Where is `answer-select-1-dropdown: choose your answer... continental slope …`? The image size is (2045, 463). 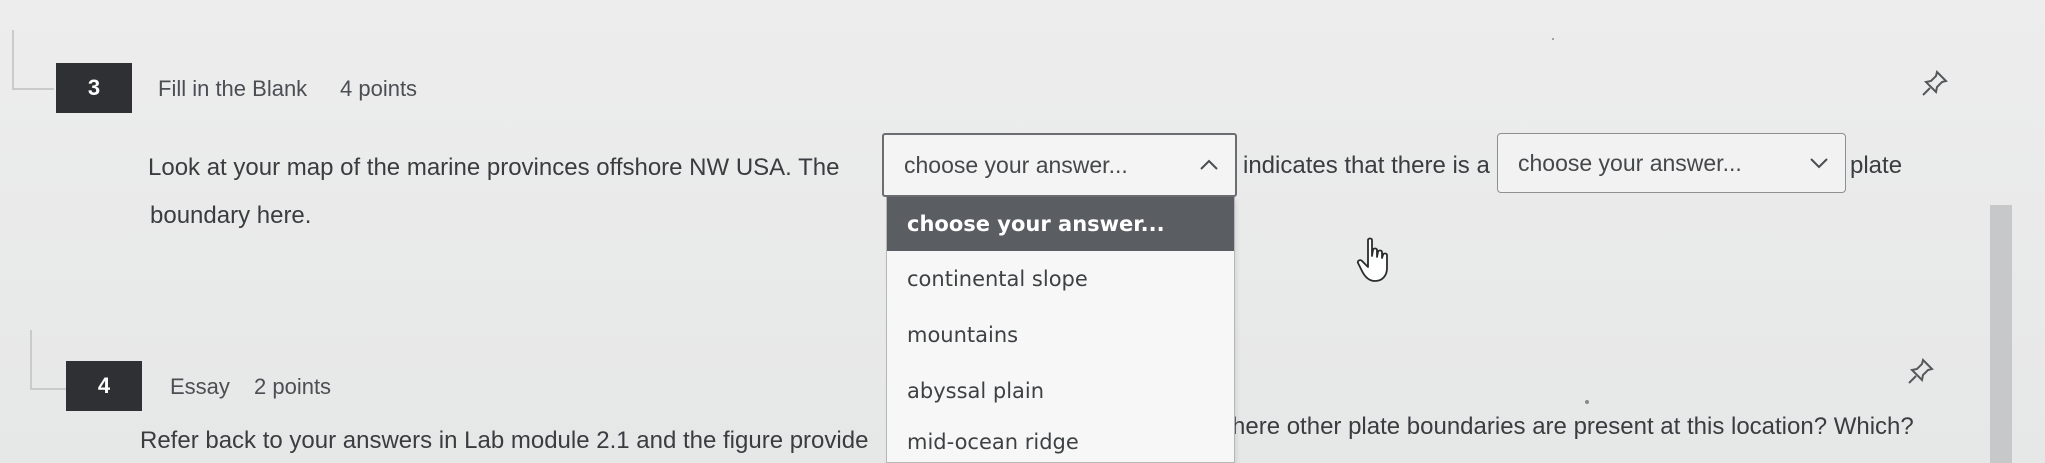 answer-select-1-dropdown: choose your answer... continental slope … is located at coordinates (1060, 330).